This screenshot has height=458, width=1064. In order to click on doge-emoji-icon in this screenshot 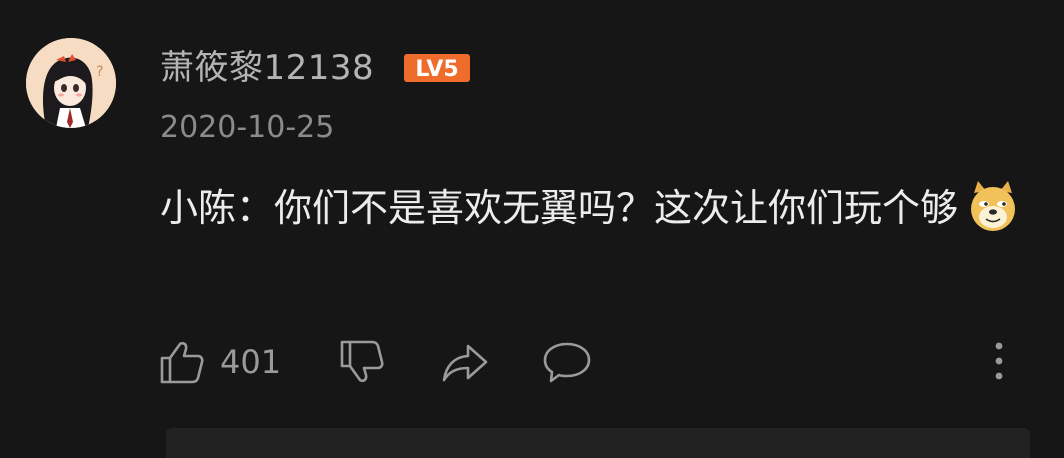, I will do `click(993, 206)`.